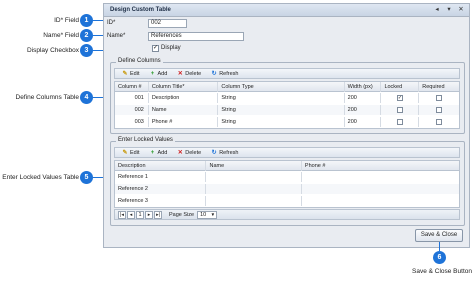 Image resolution: width=474 pixels, height=281 pixels. What do you see at coordinates (203, 214) in the screenshot?
I see `page-size-value: 10` at bounding box center [203, 214].